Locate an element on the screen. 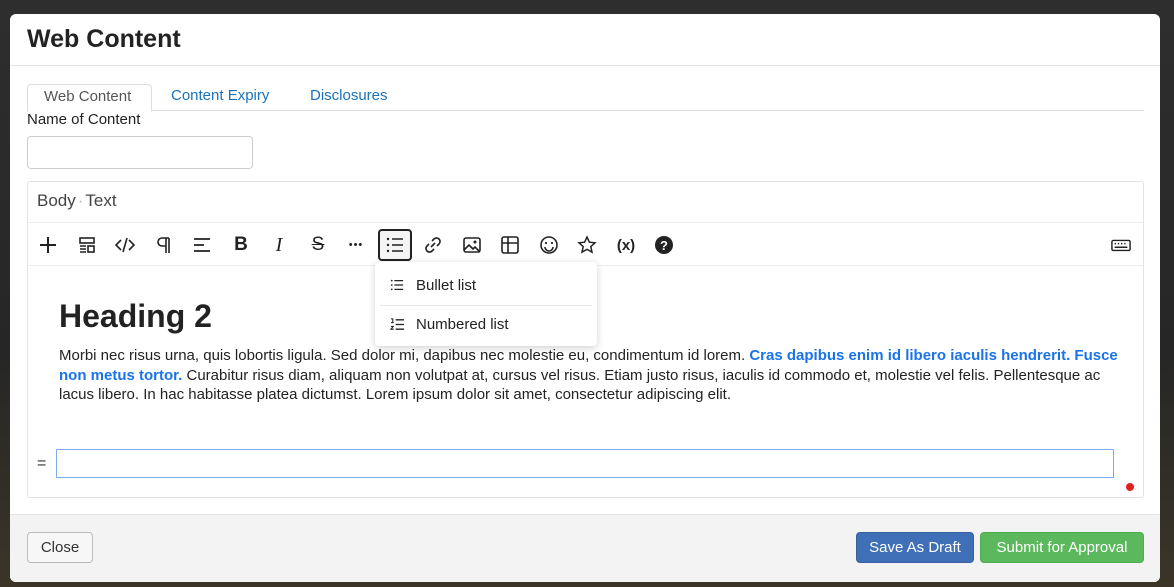  help-icon: ? is located at coordinates (664, 245).